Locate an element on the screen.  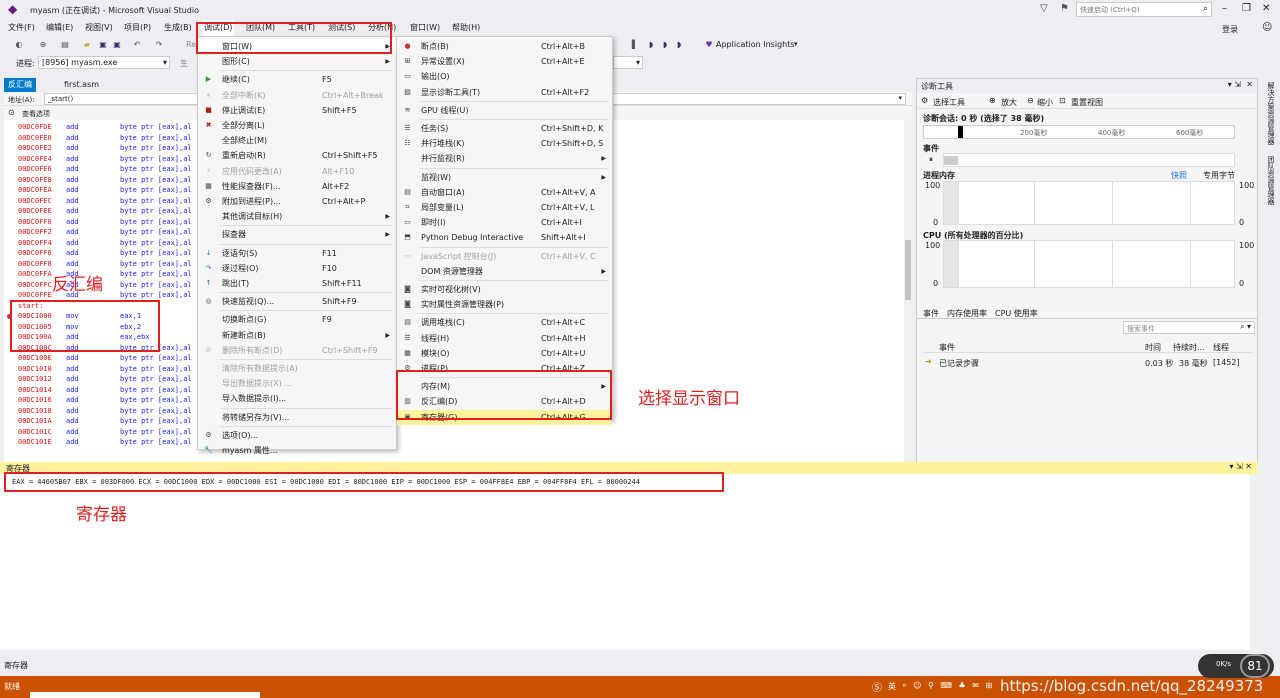
menu-item: ↻ 重新启动(R) Ctrl+Shift+F5 is located at coordinates (297, 155).